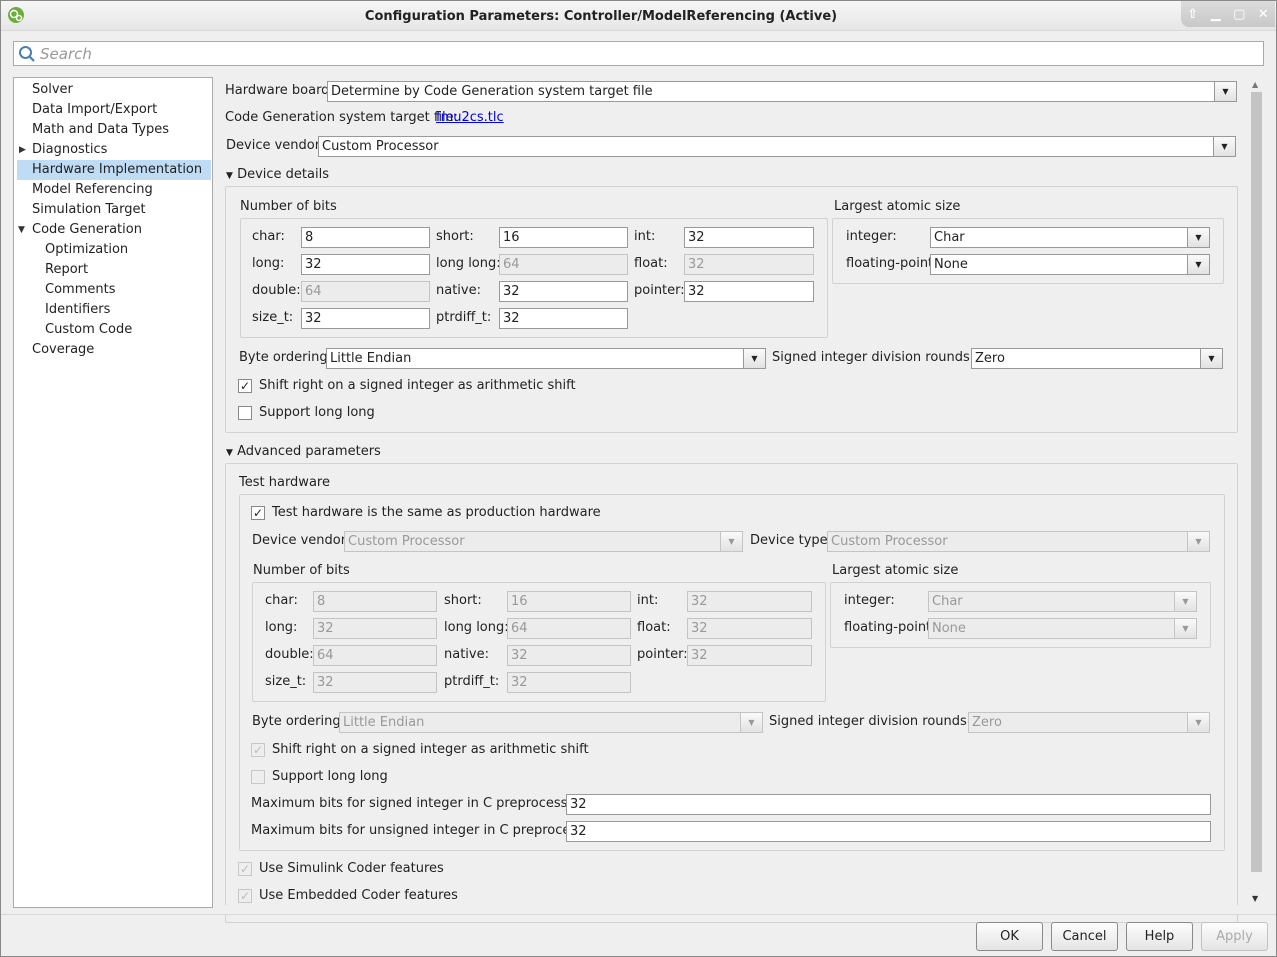 This screenshot has height=957, width=1277. Describe the element at coordinates (1216, 14) in the screenshot. I see `minimize-icon: ▁` at that location.